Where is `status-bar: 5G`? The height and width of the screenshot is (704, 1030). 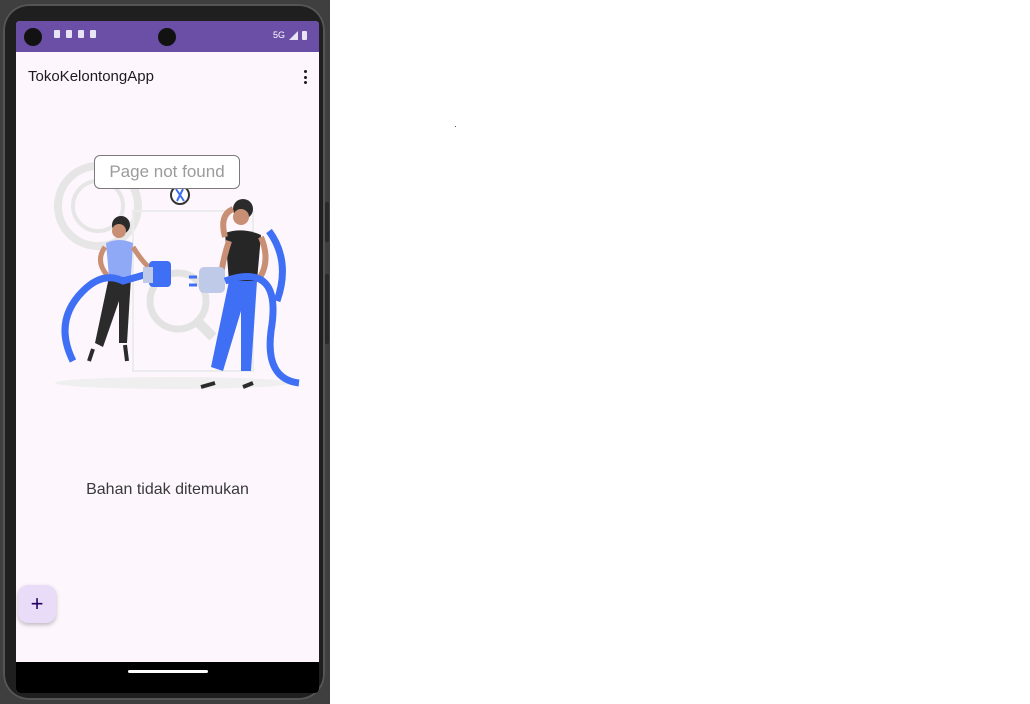
status-bar: 5G is located at coordinates (167, 36).